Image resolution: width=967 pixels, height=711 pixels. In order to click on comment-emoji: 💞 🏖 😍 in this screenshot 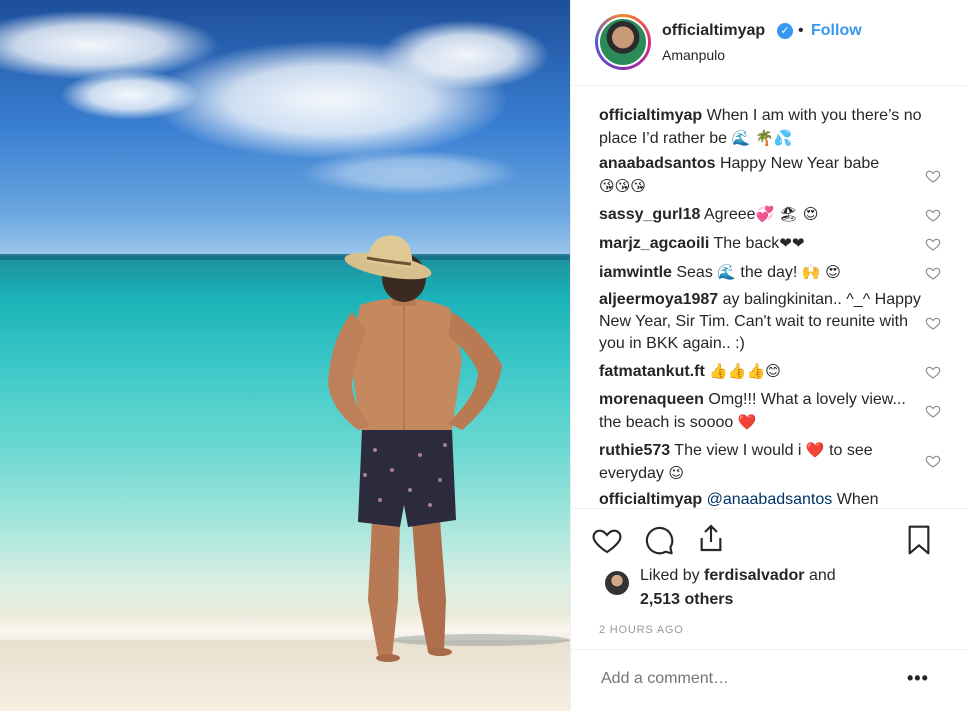, I will do `click(787, 214)`.